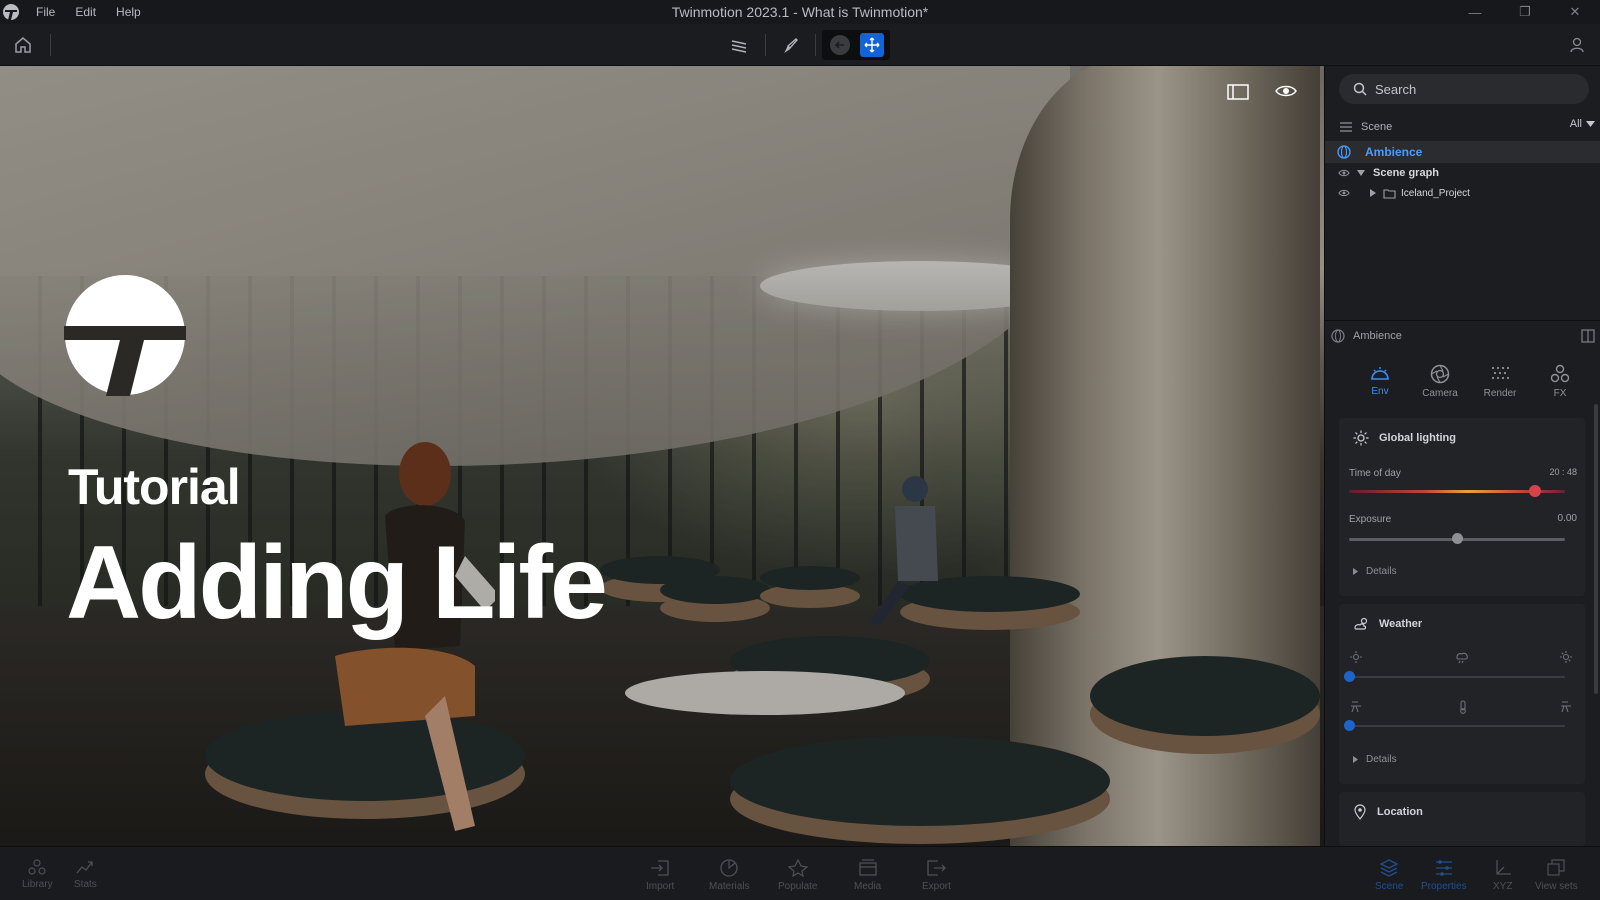 The width and height of the screenshot is (1600, 900). Describe the element at coordinates (729, 886) in the screenshot. I see `bottom-bar-label: Materials` at that location.